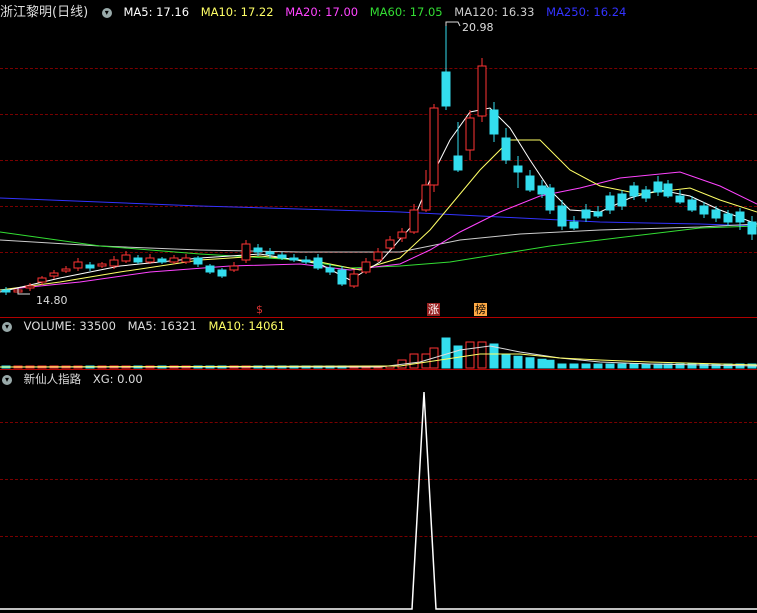  Describe the element at coordinates (378, 356) in the screenshot. I see `volume-ma-line` at that location.